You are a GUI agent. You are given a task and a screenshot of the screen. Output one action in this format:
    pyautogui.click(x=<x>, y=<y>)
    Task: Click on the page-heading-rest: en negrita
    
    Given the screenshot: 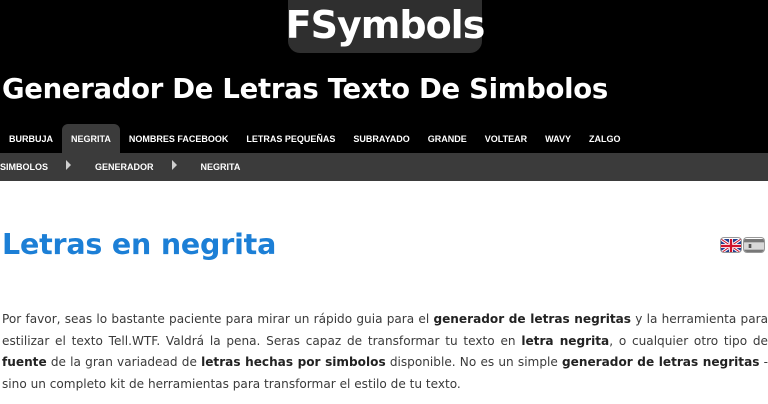 What is the action you would take?
    pyautogui.click(x=189, y=244)
    